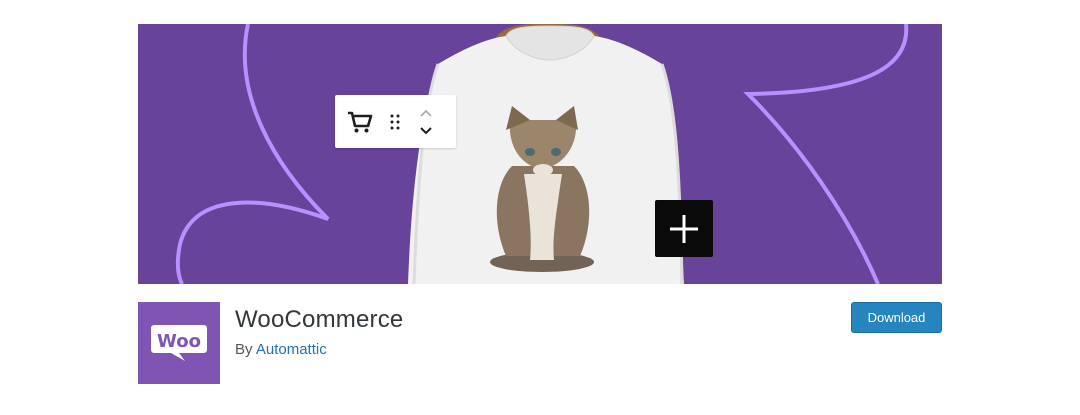  What do you see at coordinates (319, 319) in the screenshot?
I see `plugin-title: WooCommerce` at bounding box center [319, 319].